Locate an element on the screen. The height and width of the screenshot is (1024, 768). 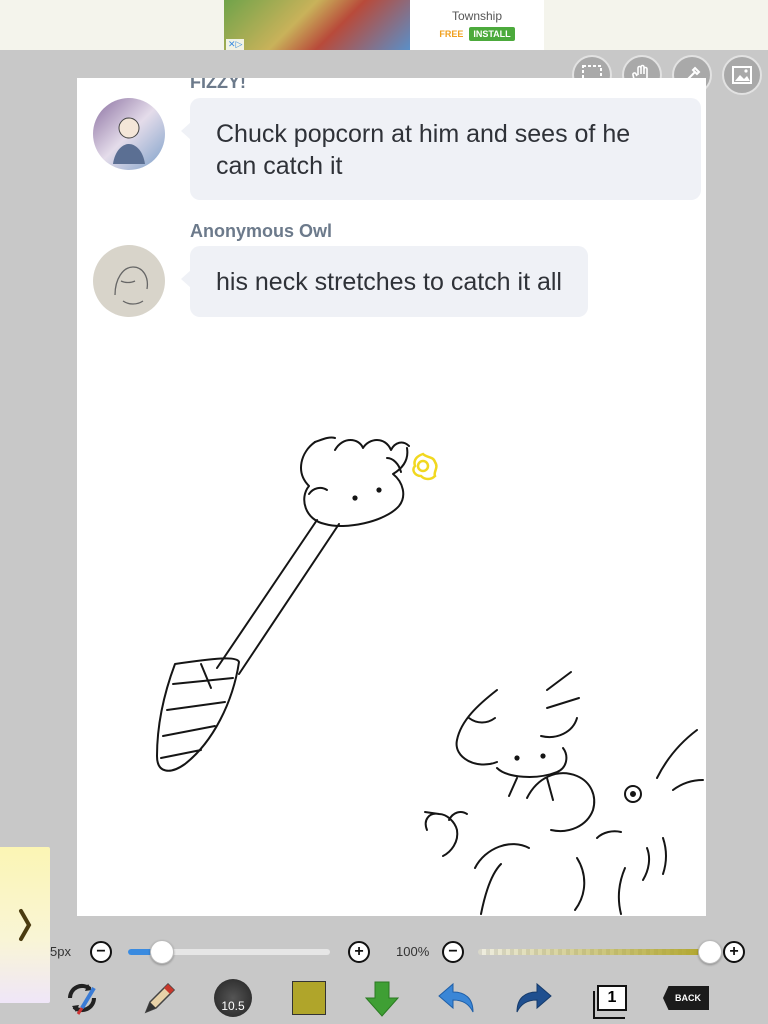
ad-strip: ✕▷ Township FREE INSTALL is located at coordinates (384, 25).